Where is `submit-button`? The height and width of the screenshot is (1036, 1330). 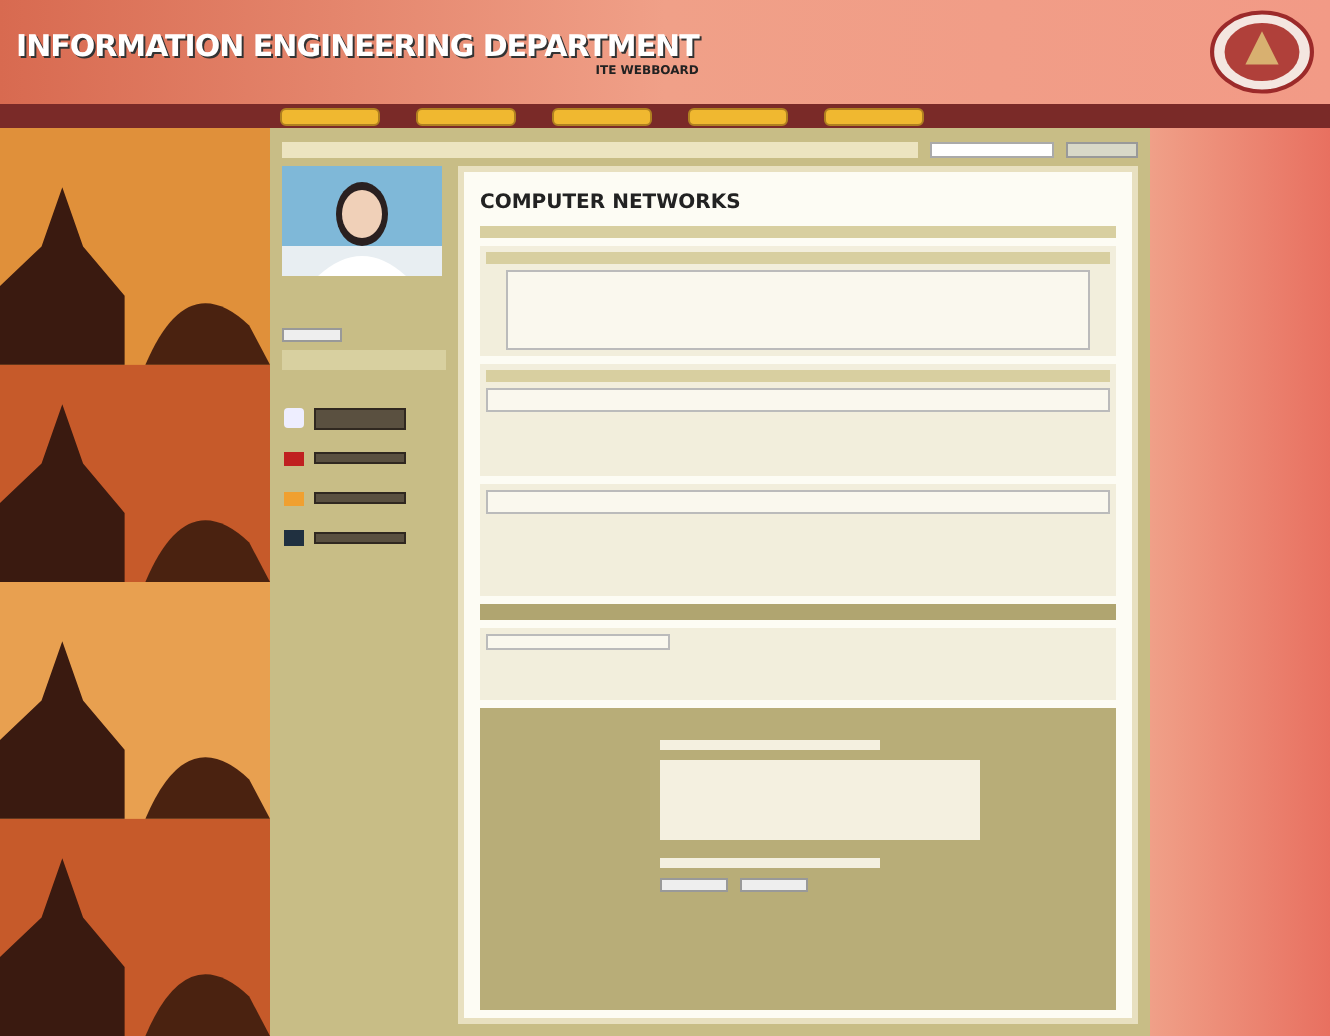
submit-button is located at coordinates (694, 885).